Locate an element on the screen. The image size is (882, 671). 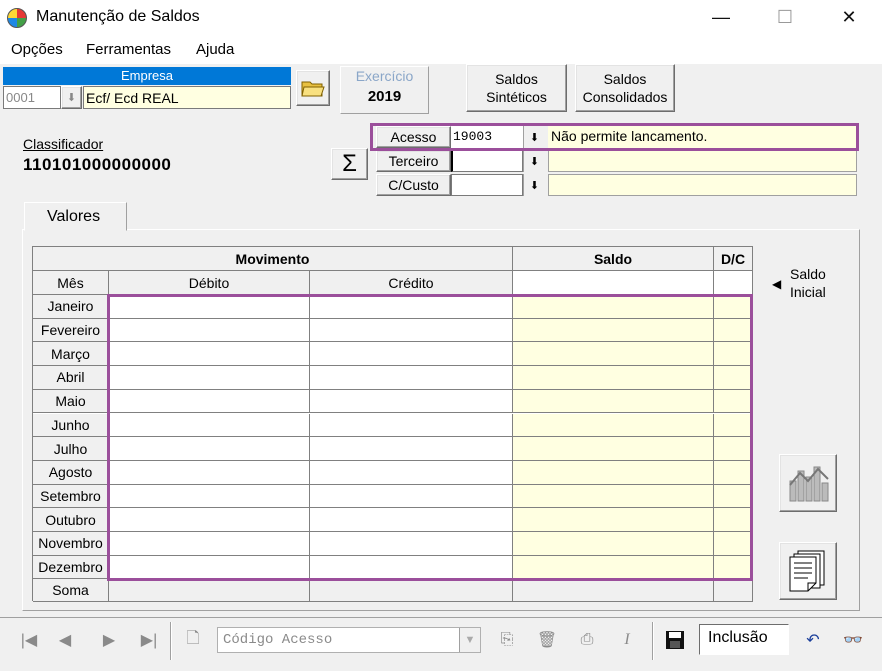
header-dc: D/C is located at coordinates (733, 259).